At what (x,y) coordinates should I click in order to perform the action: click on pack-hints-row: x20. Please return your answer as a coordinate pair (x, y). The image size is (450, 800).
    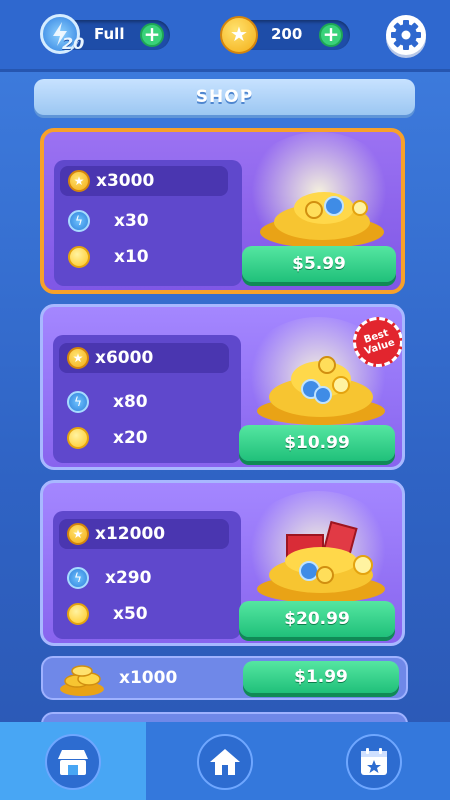
    Looking at the image, I should click on (107, 438).